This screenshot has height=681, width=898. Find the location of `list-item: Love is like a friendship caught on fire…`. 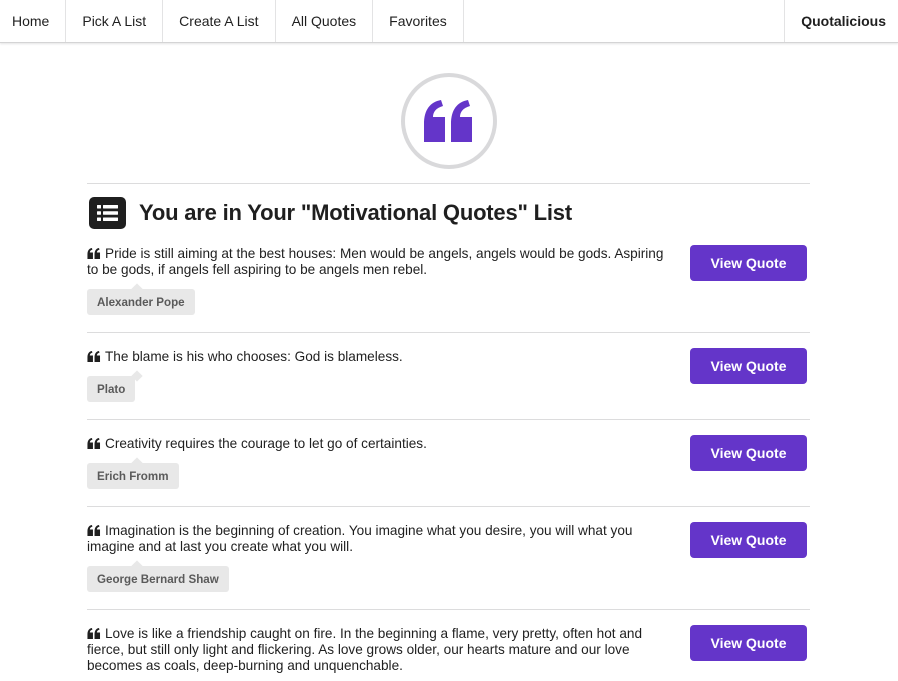

list-item: Love is like a friendship caught on fire… is located at coordinates (448, 653).